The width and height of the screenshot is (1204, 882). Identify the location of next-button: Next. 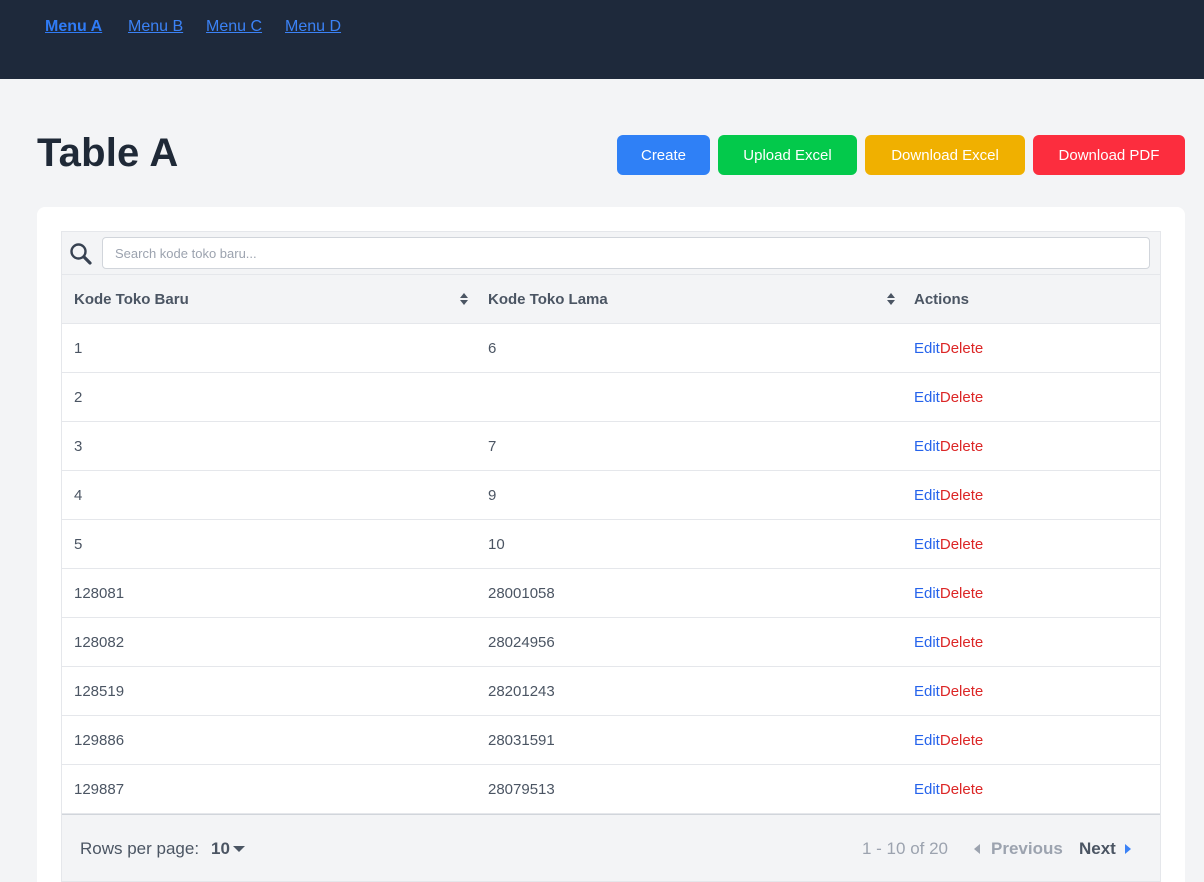
(1105, 849).